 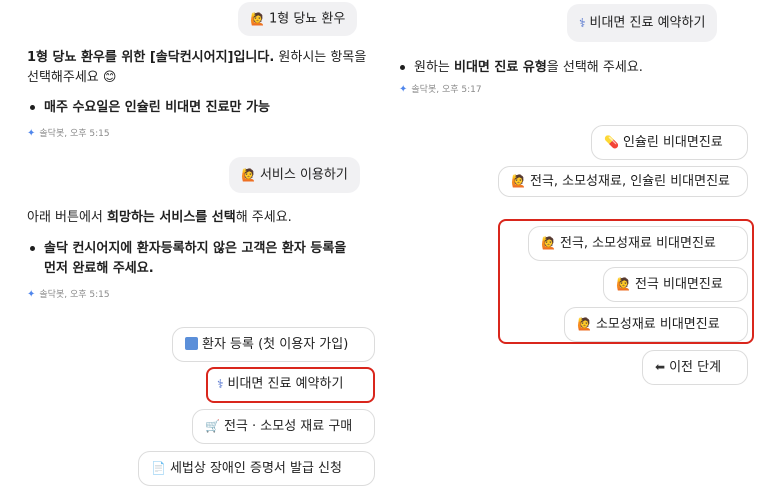 I want to click on bot-bullet-type: 원하는 비대면 진료 유형을 선택해 주세요., so click(x=580, y=68).